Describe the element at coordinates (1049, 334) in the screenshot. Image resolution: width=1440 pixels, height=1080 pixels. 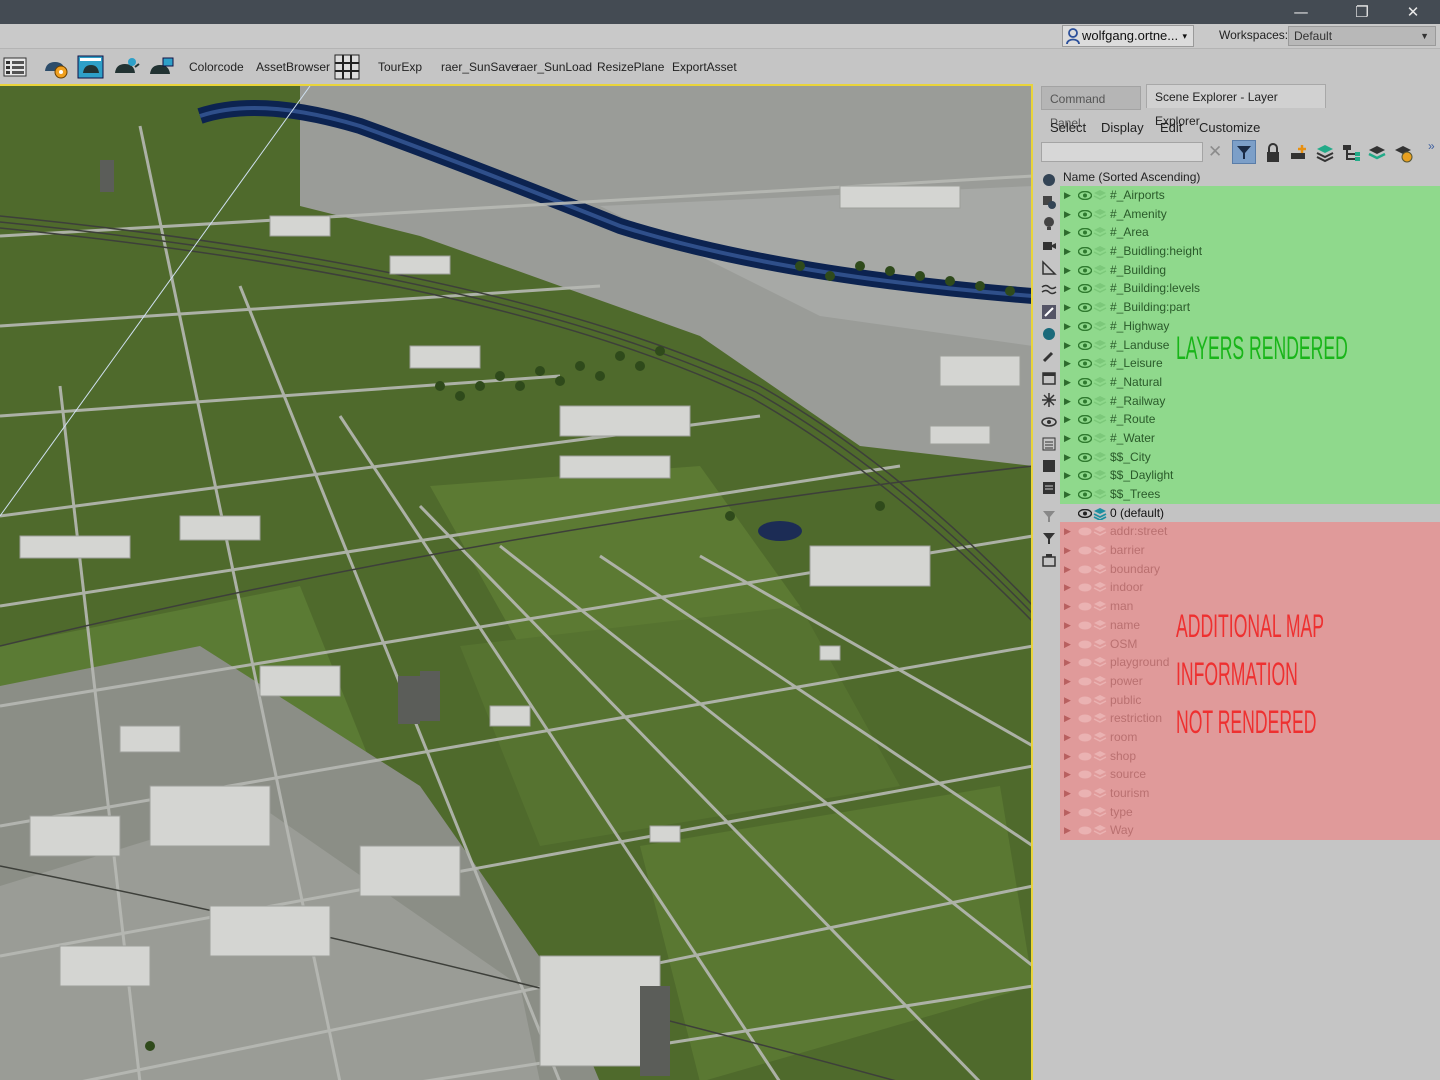
I see `teapot-icon` at that location.